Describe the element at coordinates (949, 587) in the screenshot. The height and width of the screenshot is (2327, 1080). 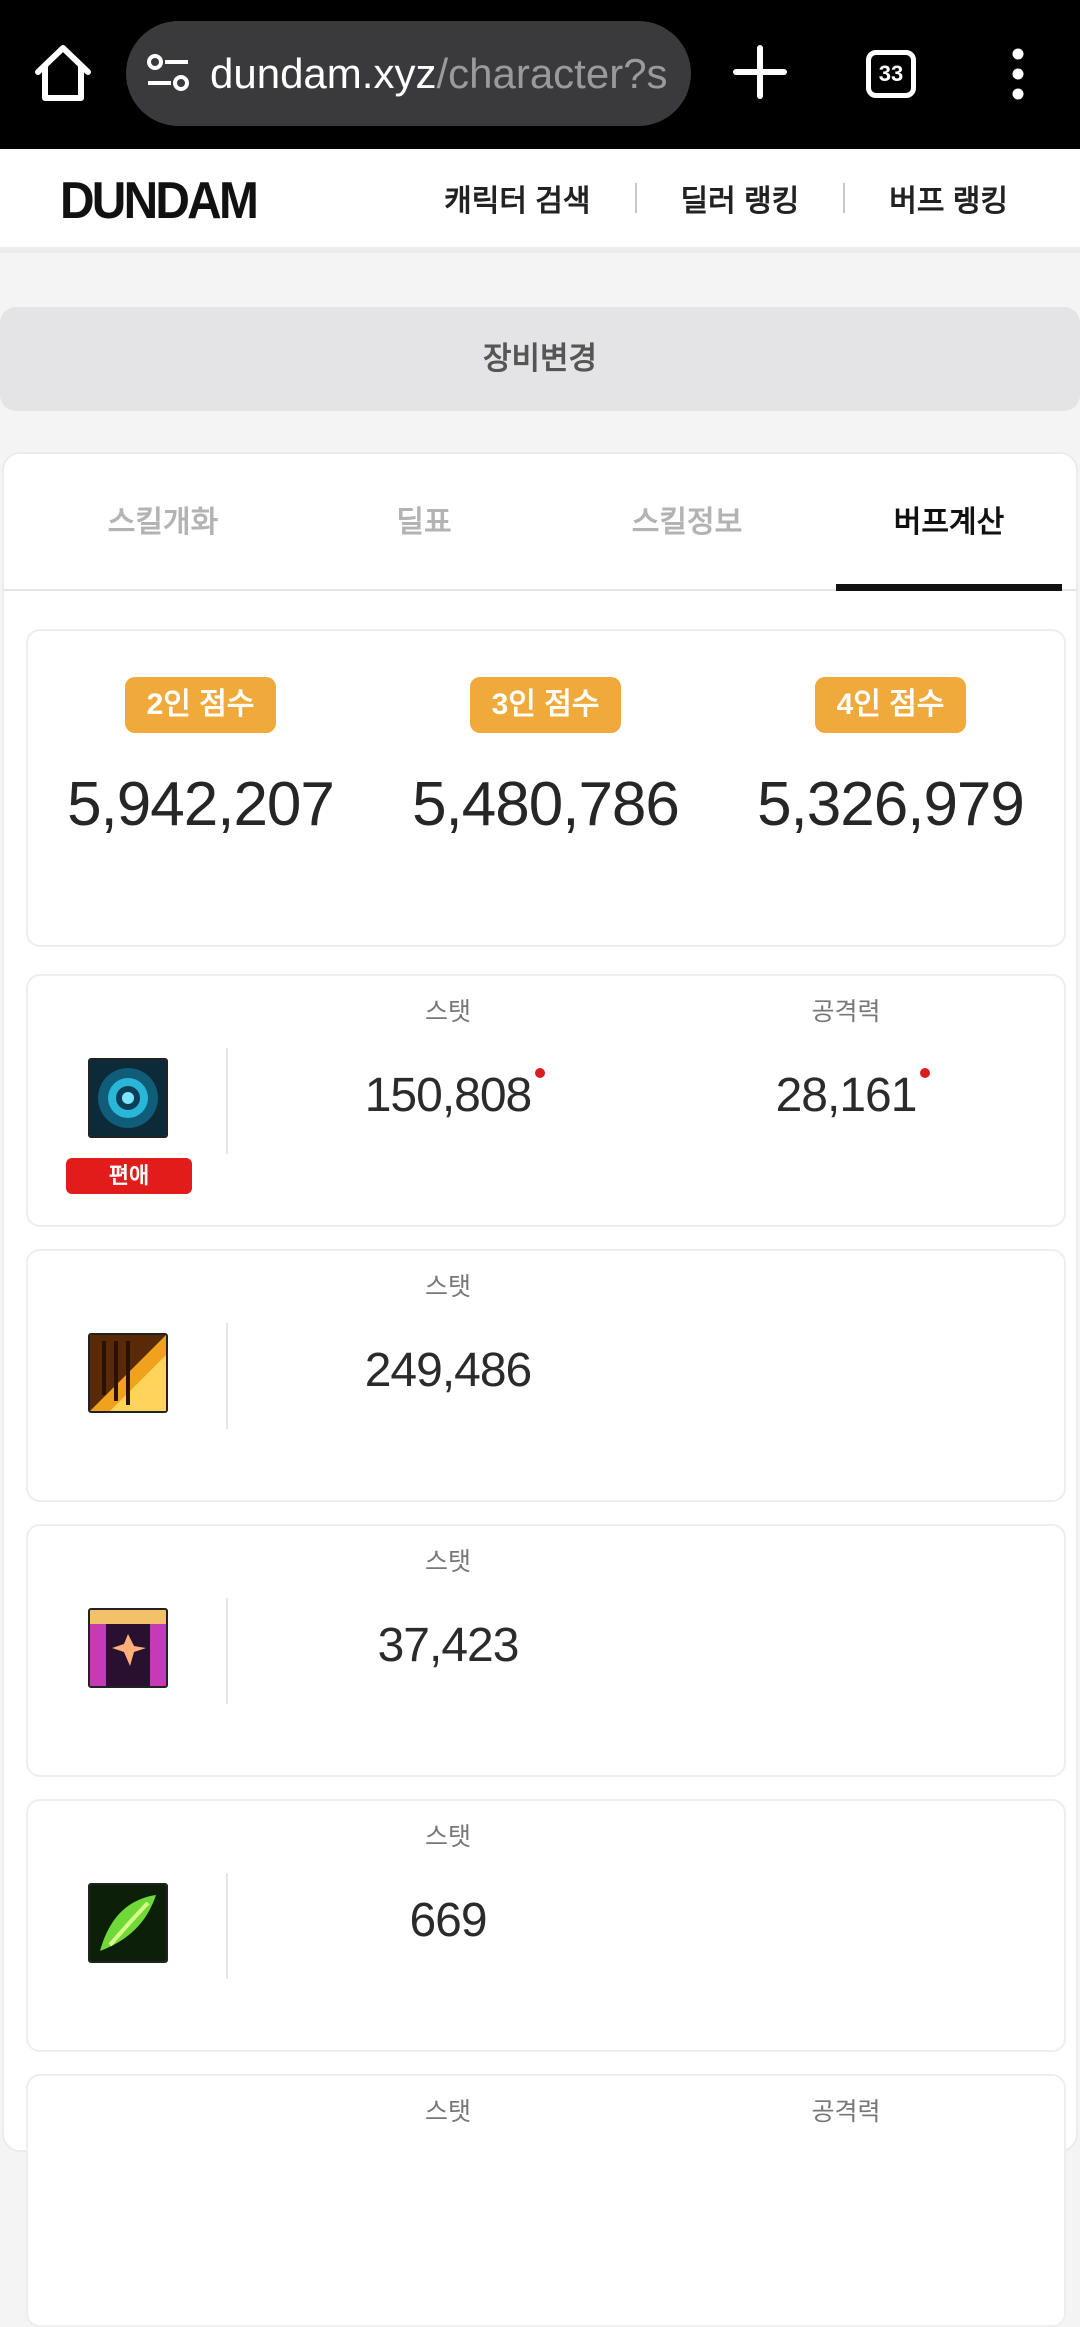
I see `active-tab-indicator` at that location.